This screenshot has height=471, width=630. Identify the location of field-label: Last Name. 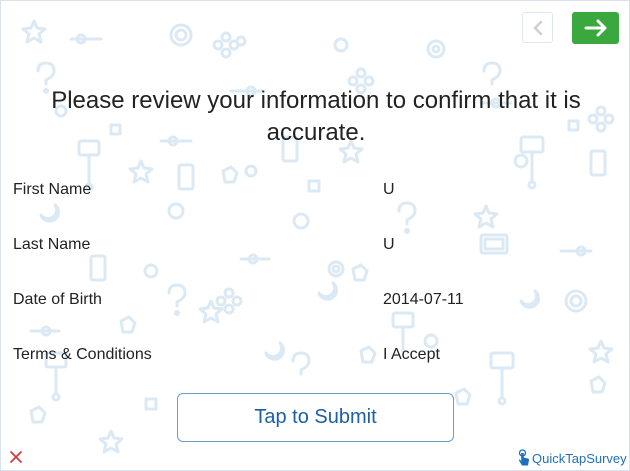
(52, 244).